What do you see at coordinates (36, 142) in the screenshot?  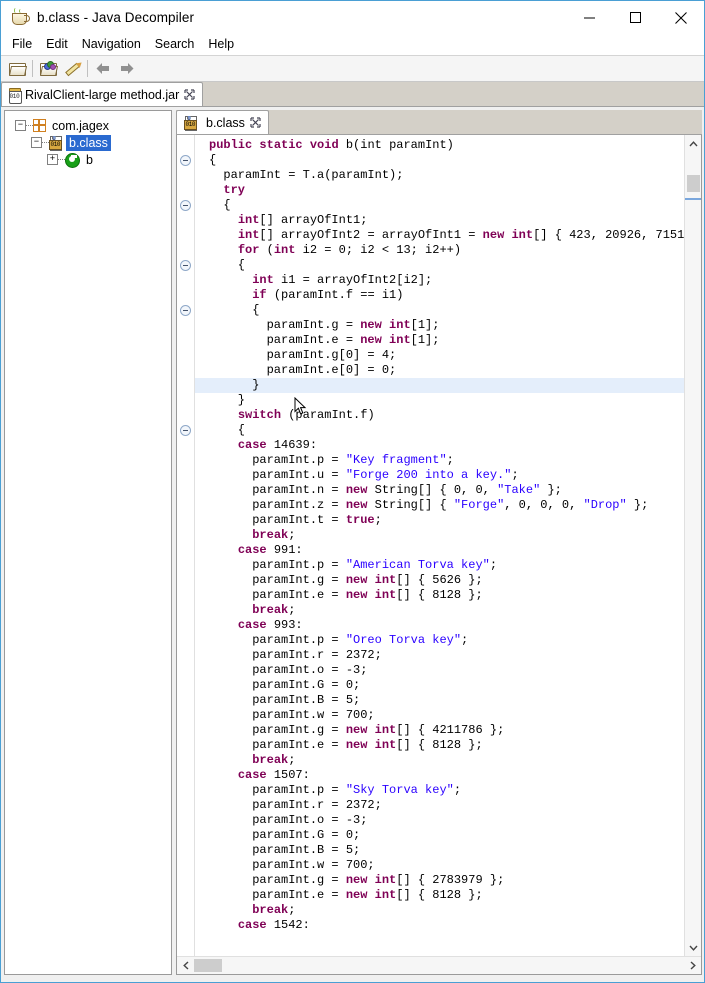 I see `collapse-expander-icon-2: −` at bounding box center [36, 142].